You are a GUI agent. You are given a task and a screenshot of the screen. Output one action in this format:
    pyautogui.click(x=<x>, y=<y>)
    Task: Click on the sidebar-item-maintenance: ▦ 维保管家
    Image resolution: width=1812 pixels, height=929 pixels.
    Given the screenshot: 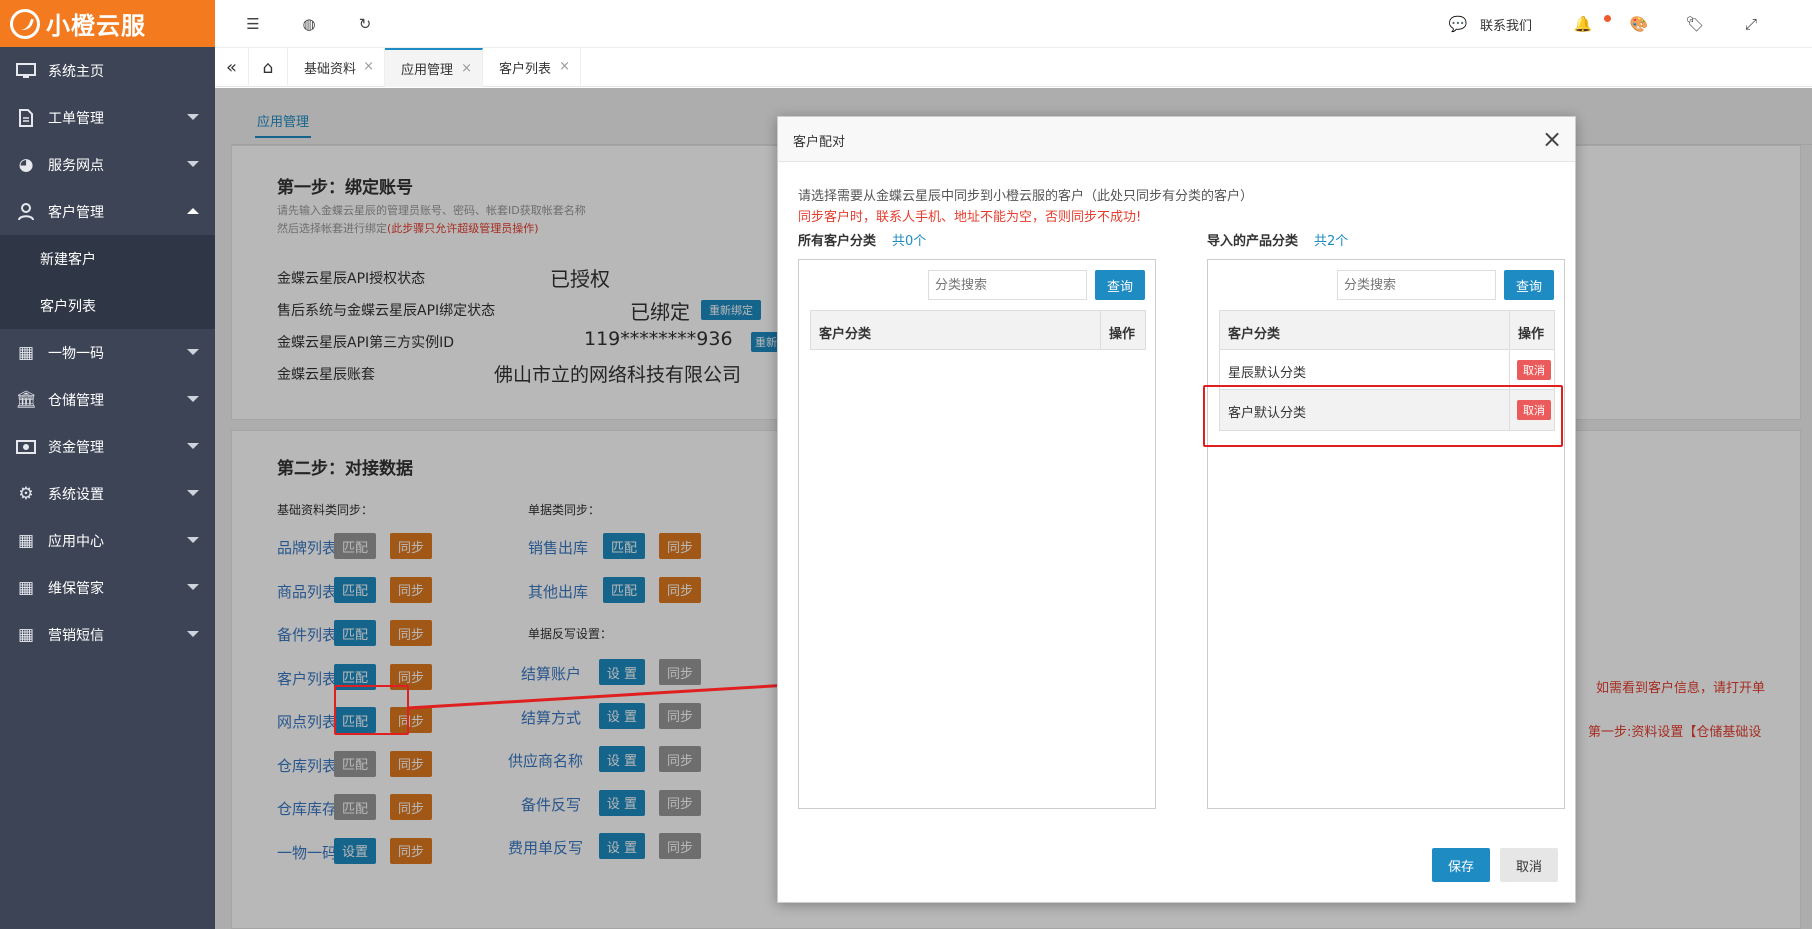 What is the action you would take?
    pyautogui.click(x=107, y=587)
    